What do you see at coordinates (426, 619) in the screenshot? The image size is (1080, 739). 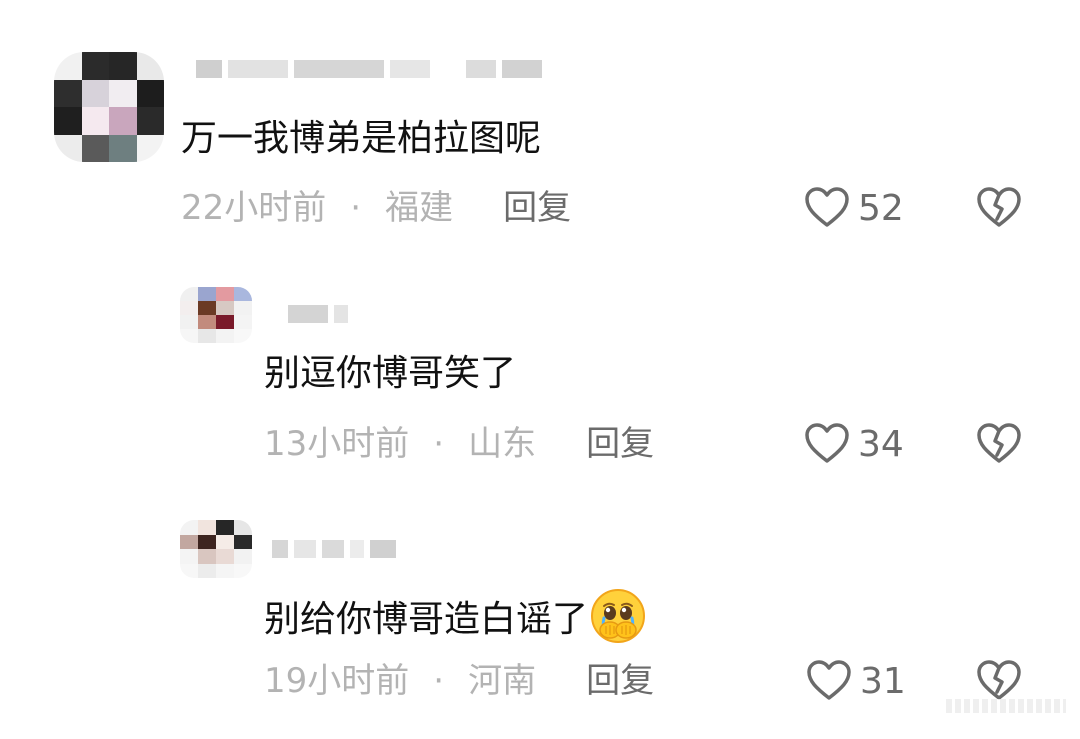 I see `comment-text-content: 别给你博哥造白谣了` at bounding box center [426, 619].